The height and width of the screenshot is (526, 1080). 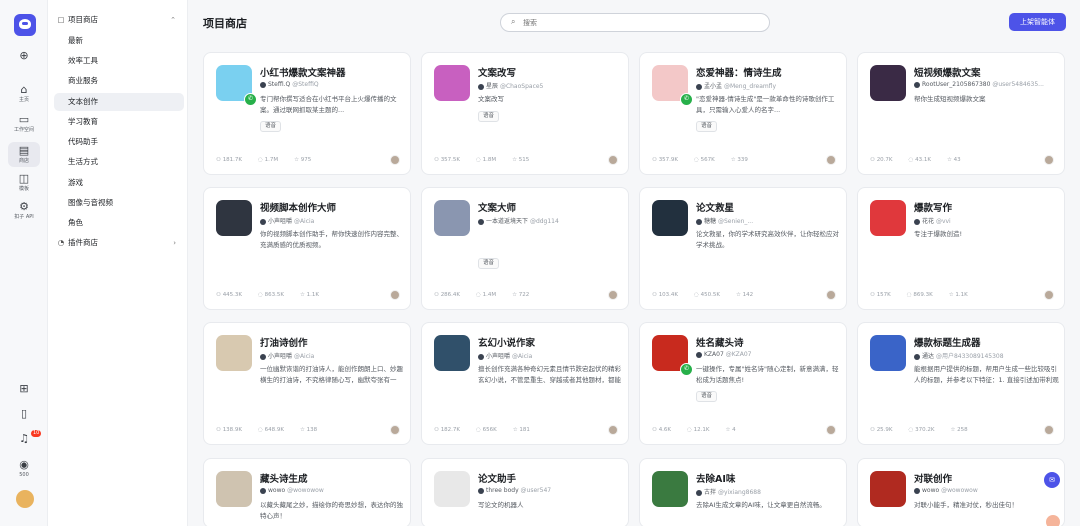 What do you see at coordinates (548, 220) in the screenshot?
I see `bot-author: 一本道返境天下 @ddg114` at bounding box center [548, 220].